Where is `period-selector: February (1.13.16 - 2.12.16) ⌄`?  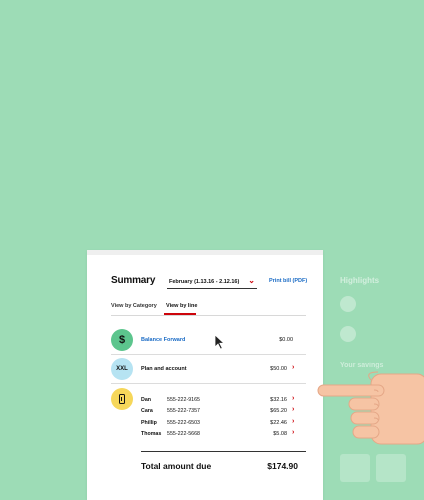
period-selector: February (1.13.16 - 2.12.16) ⌄ is located at coordinates (212, 282).